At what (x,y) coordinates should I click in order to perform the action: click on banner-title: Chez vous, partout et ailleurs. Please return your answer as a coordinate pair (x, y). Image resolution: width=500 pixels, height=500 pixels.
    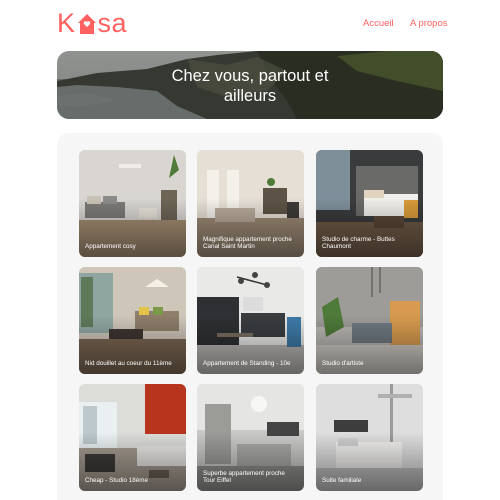
    Looking at the image, I should click on (250, 86).